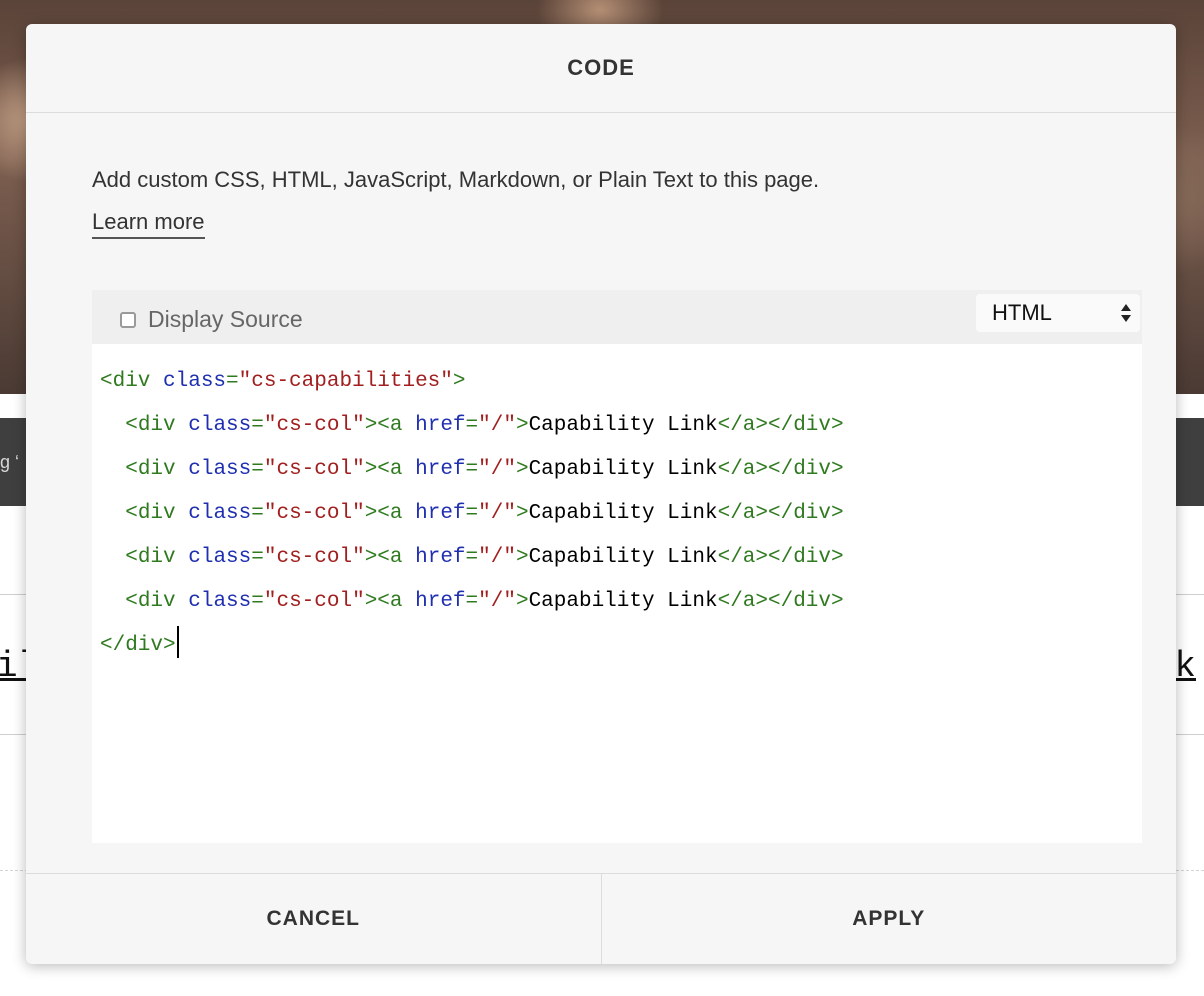 The image size is (1204, 996). Describe the element at coordinates (617, 317) in the screenshot. I see `editor-toolbar: Display Source HTML` at that location.